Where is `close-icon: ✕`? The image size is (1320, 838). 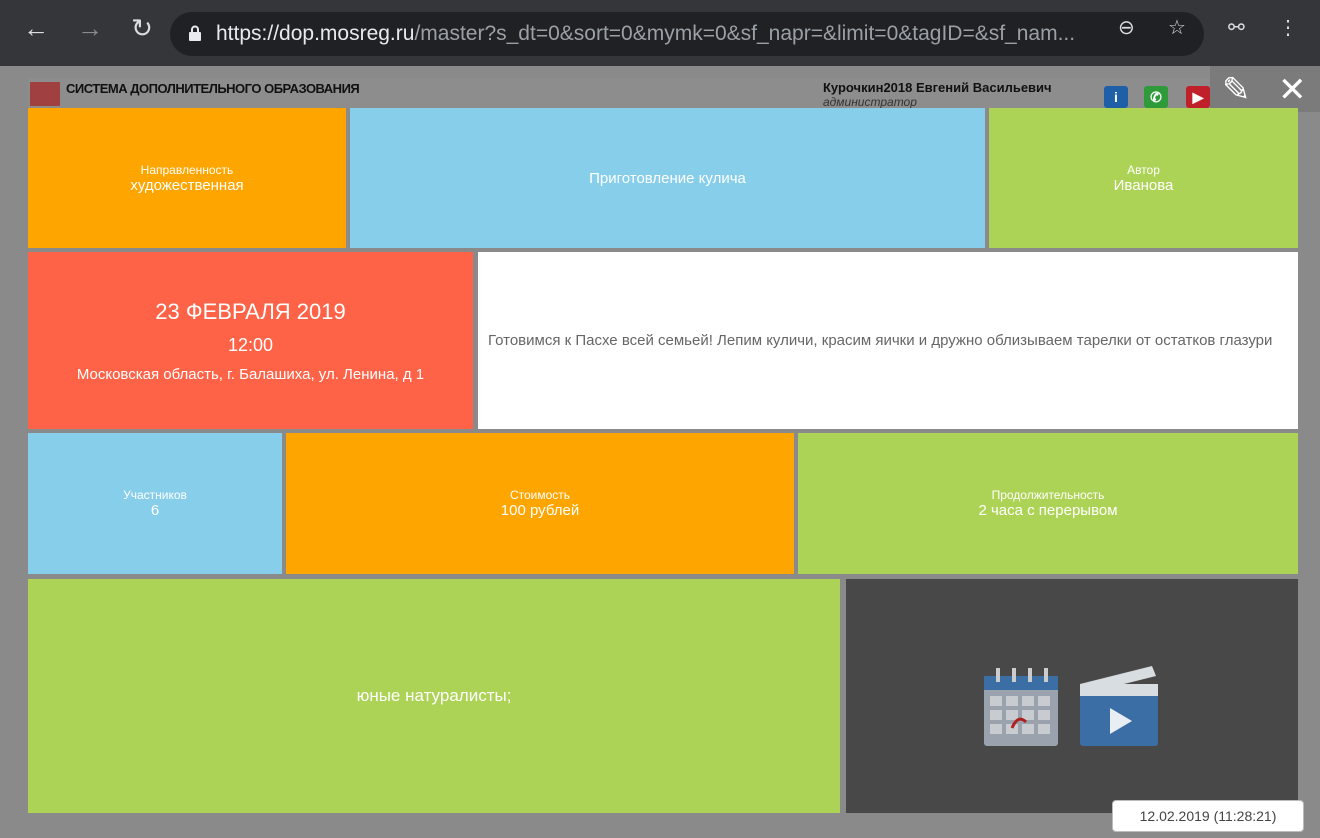
close-icon: ✕ is located at coordinates (1292, 90).